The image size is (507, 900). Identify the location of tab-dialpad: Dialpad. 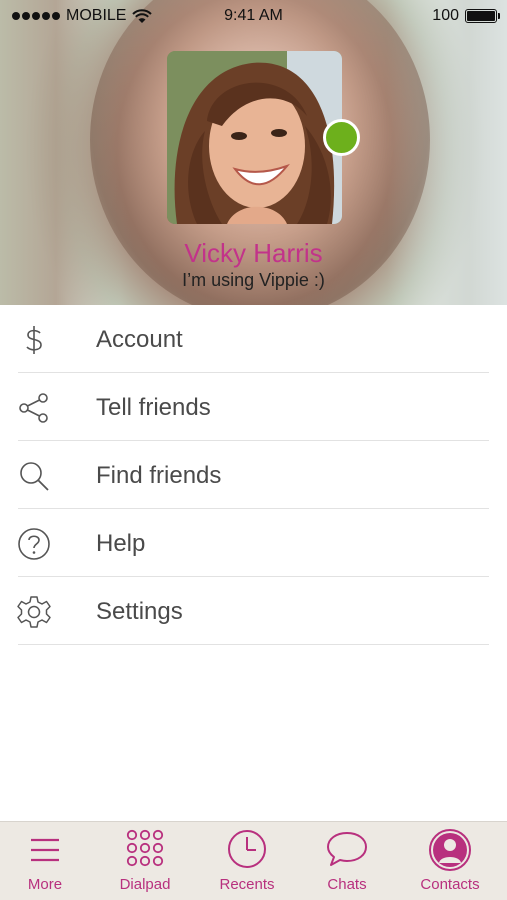
(145, 861).